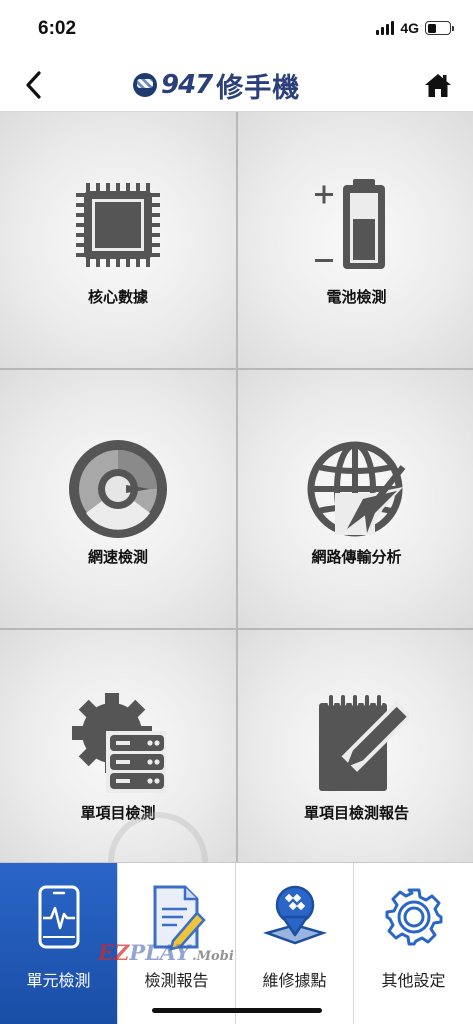  Describe the element at coordinates (385, 28) in the screenshot. I see `signal-icon` at that location.